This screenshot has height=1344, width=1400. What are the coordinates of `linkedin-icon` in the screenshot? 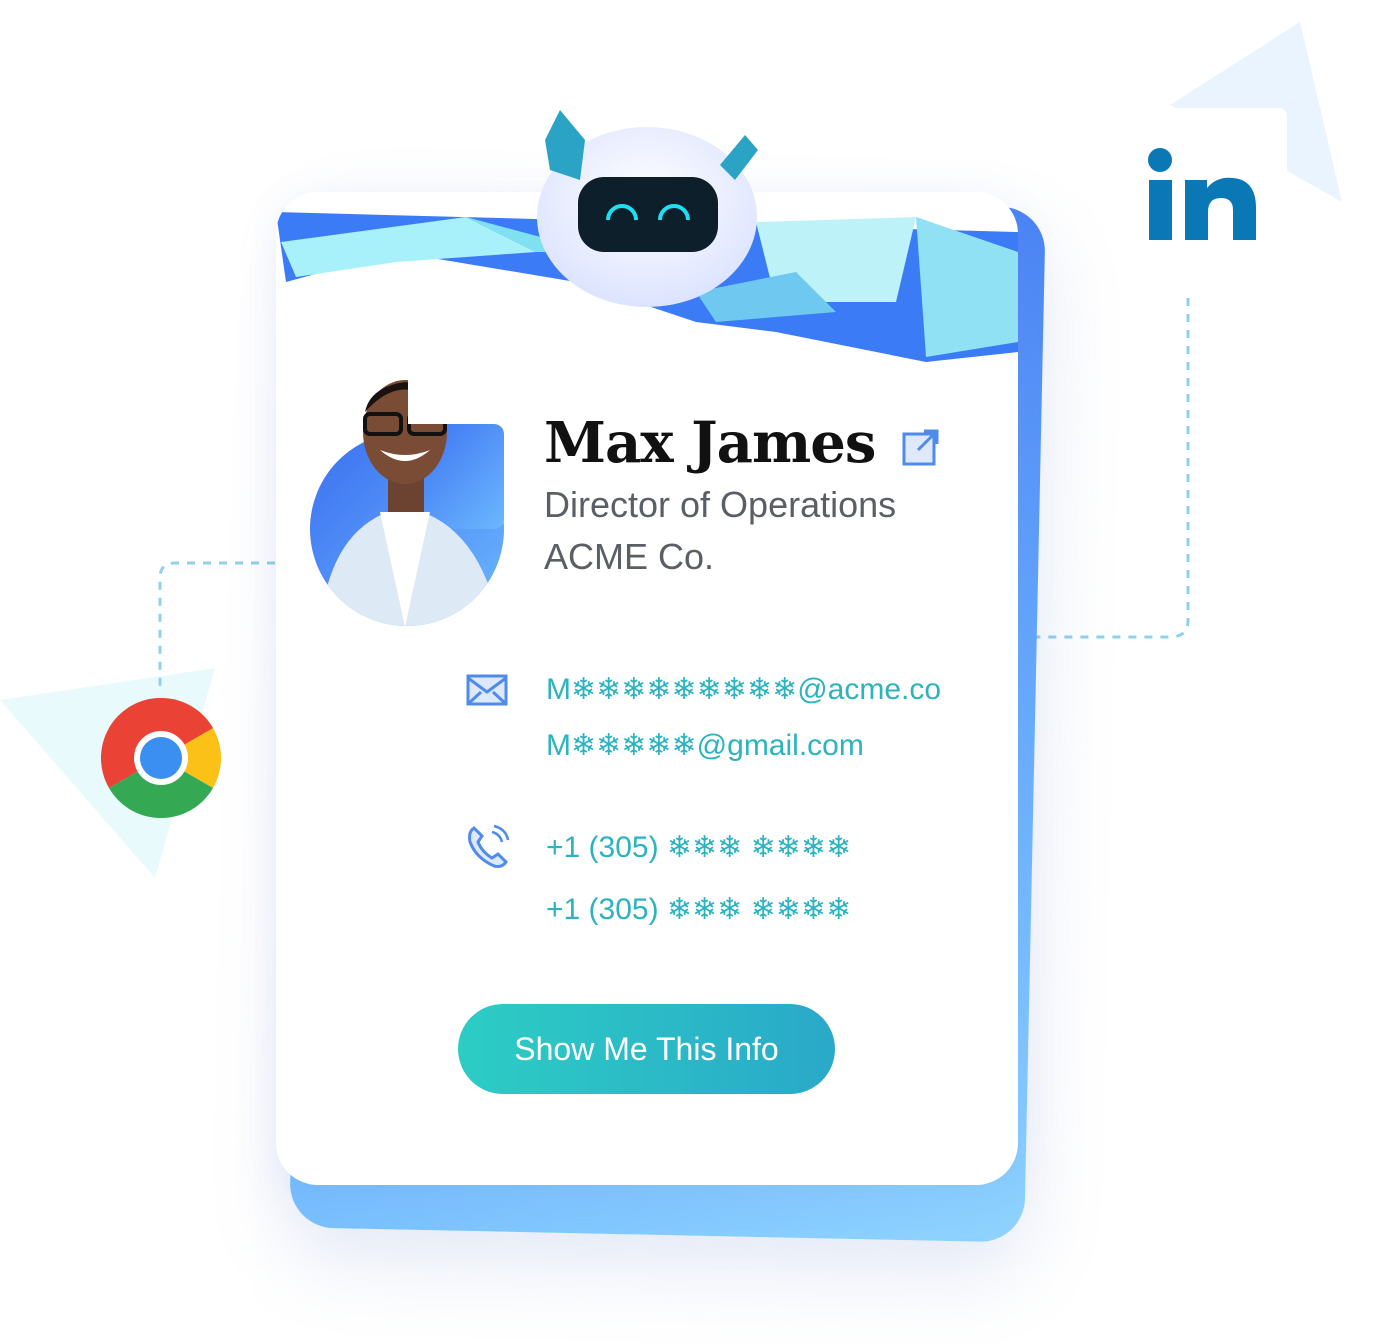 It's located at (1202, 194).